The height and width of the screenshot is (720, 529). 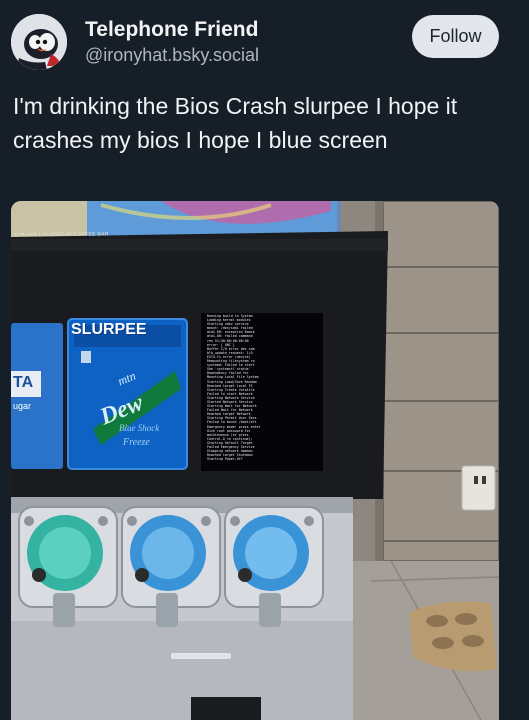 What do you see at coordinates (22, 406) in the screenshot?
I see `svg-text: ugar` at bounding box center [22, 406].